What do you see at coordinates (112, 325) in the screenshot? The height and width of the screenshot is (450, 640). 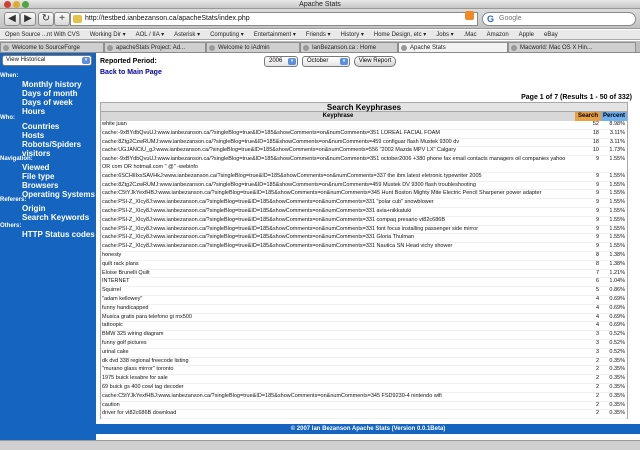 I see `keyphrase-cell: tattoopic` at bounding box center [112, 325].